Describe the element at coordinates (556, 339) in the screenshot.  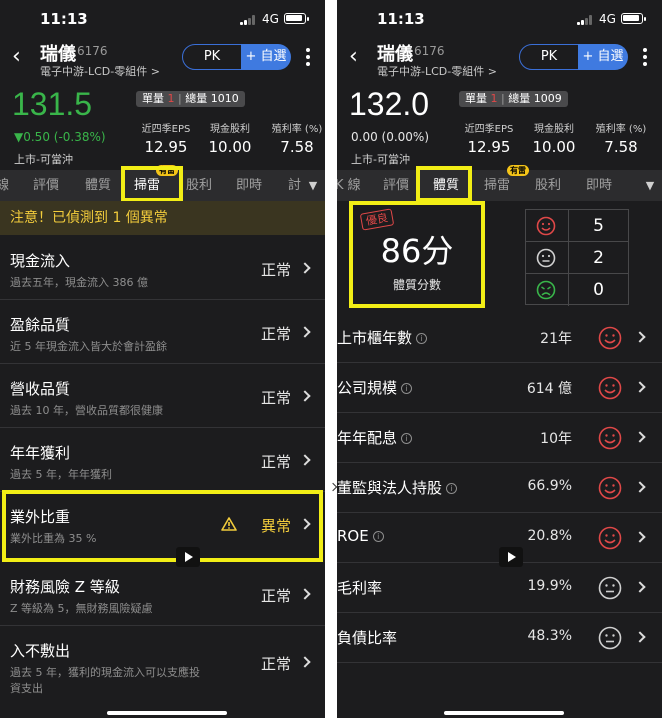
I see `health-row-value: 21年` at that location.